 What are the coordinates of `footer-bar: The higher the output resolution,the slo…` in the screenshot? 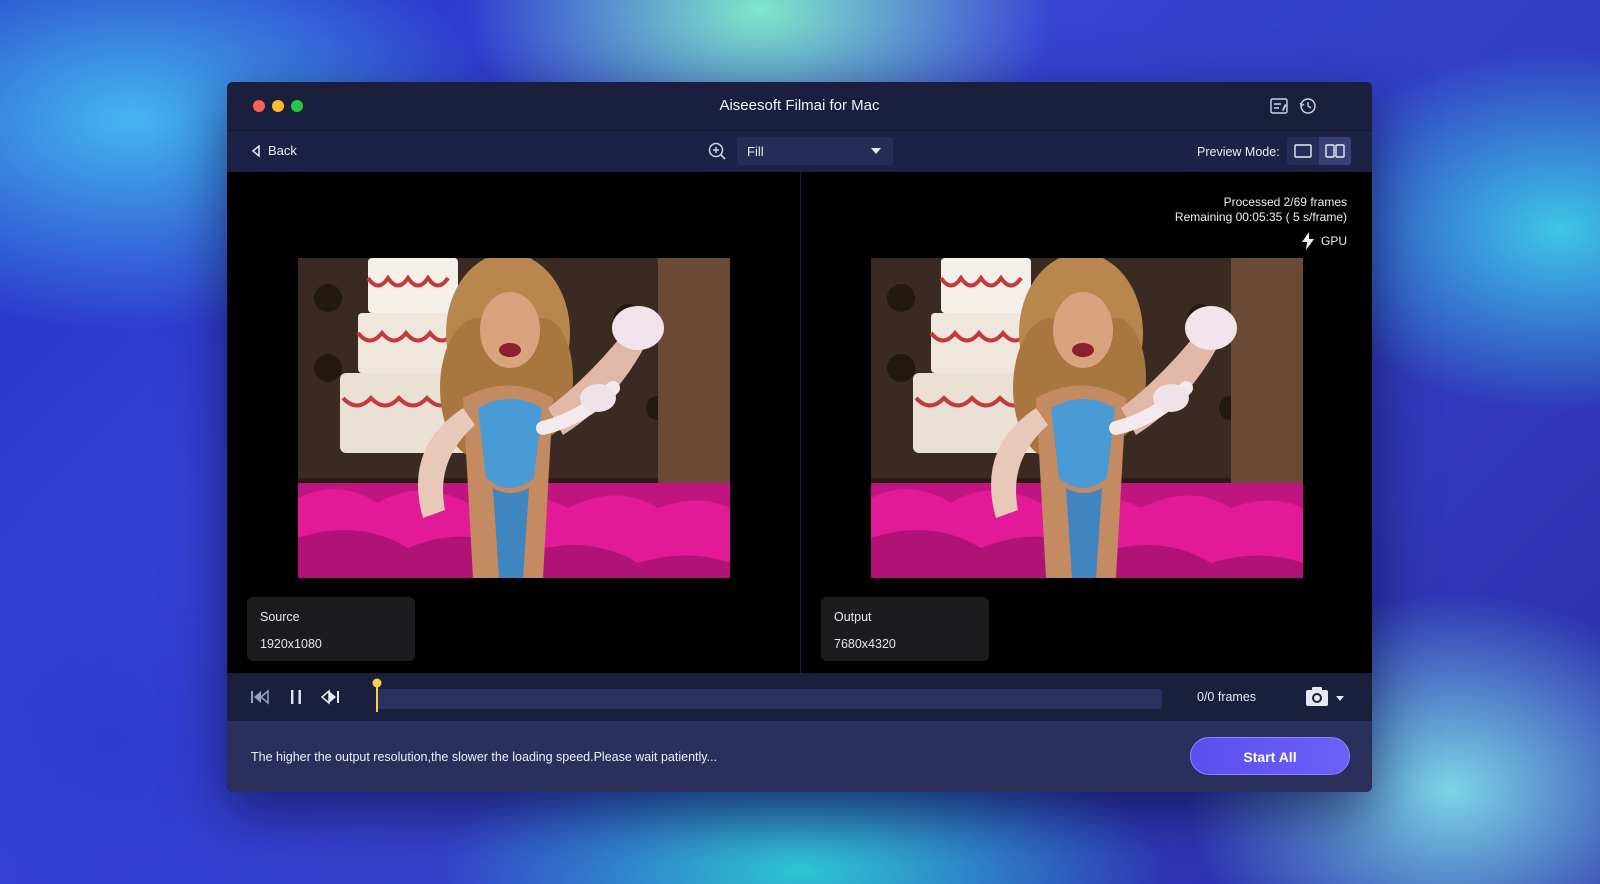 It's located at (799, 756).